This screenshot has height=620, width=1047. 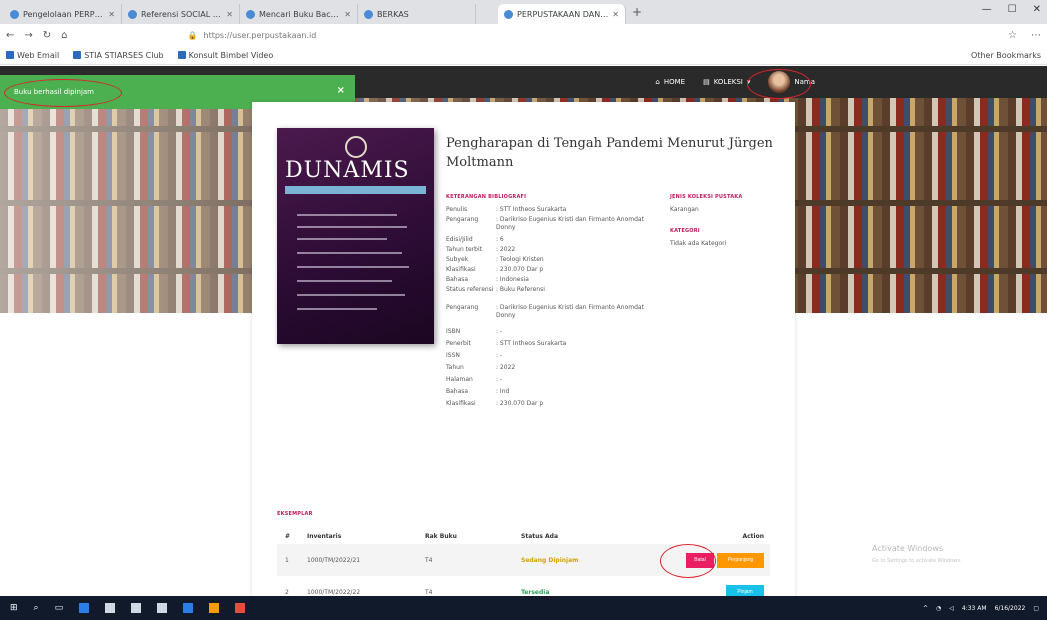 I want to click on collection-type-value: Karangan, so click(x=684, y=209).